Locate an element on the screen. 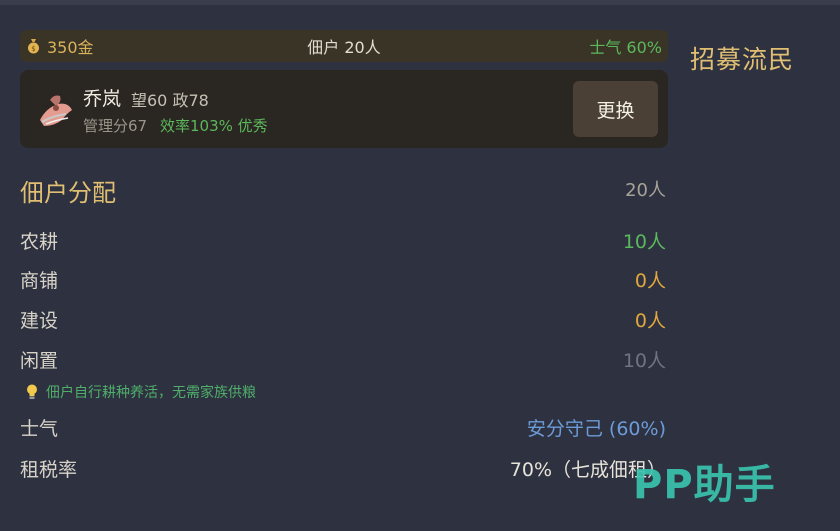 This screenshot has height=531, width=840. resource-bar: $ 350金 佃户 20人 士气 60% is located at coordinates (344, 46).